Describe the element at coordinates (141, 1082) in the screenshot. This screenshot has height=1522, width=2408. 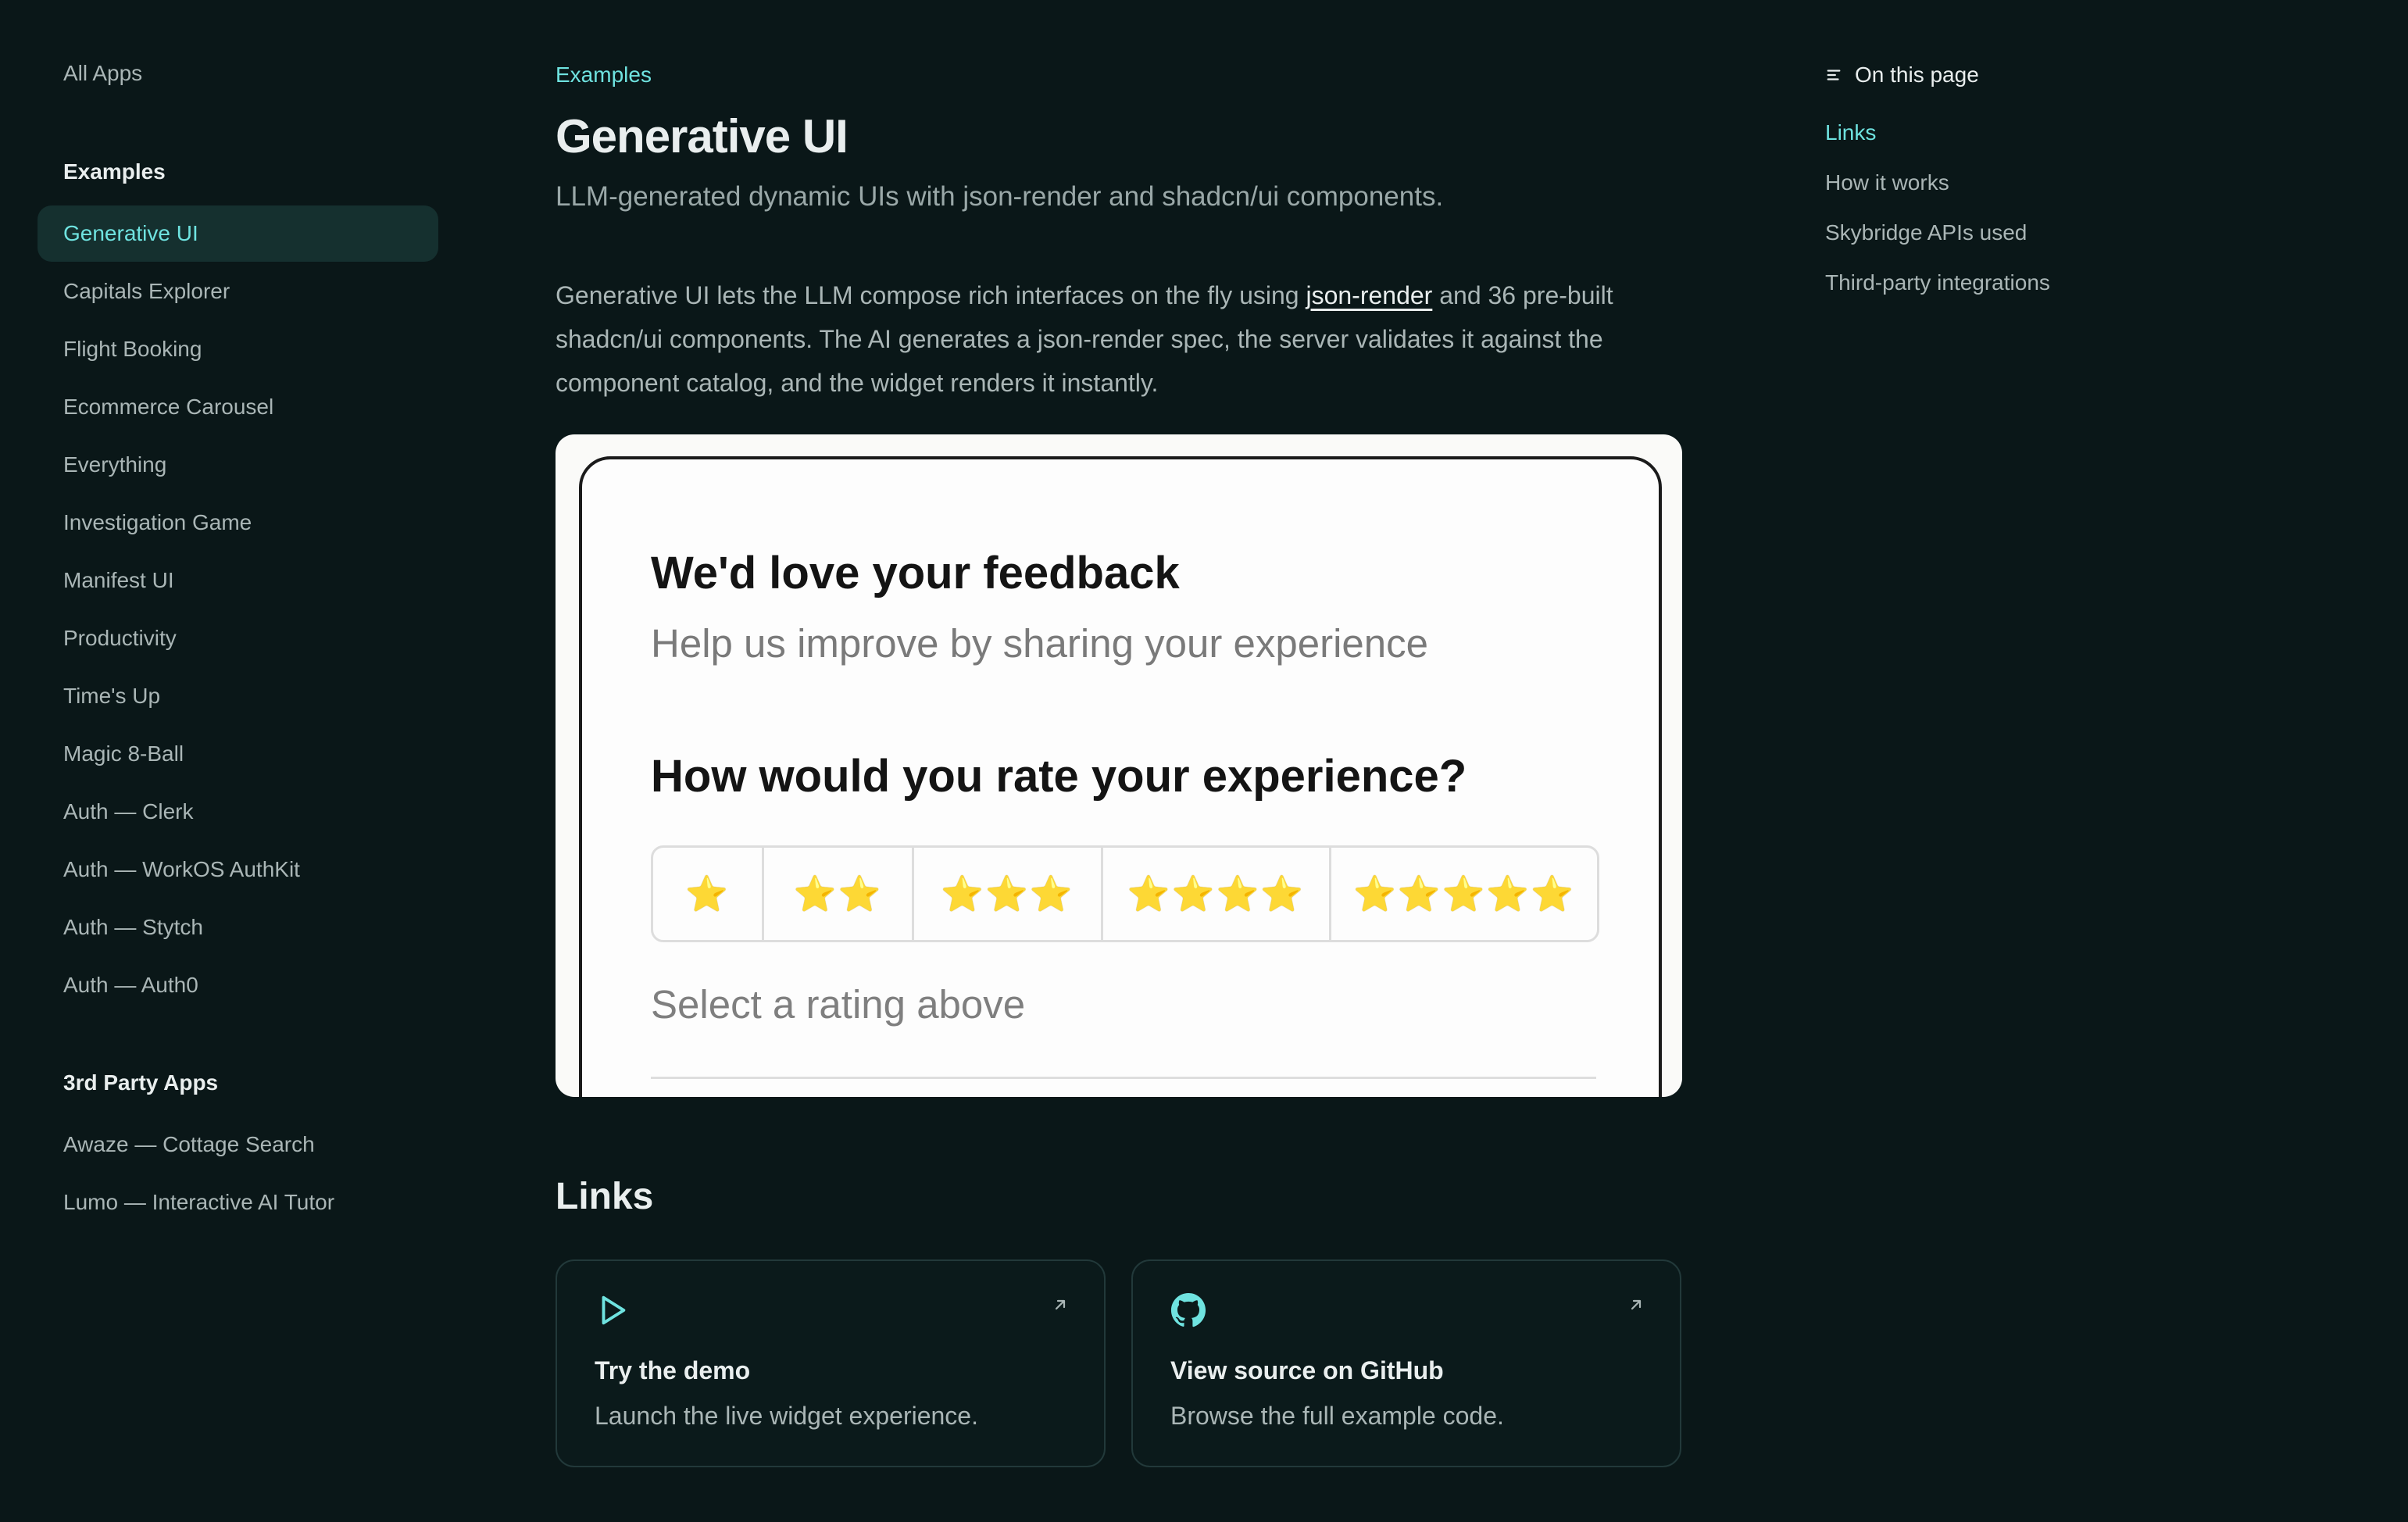
I see `sidebar-section-third-party: 3rd Party Apps` at that location.